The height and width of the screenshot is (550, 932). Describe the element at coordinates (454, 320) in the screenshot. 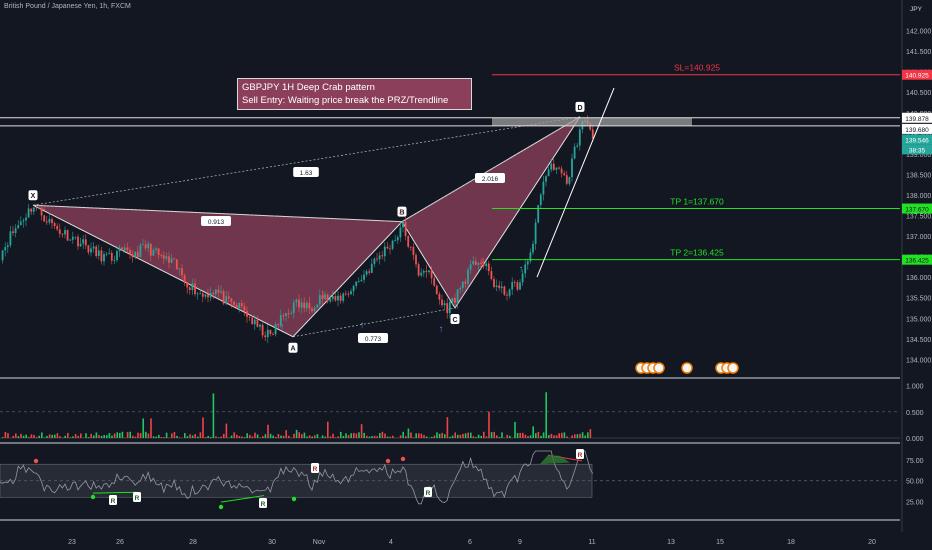

I see `pattern-point-c: C` at that location.